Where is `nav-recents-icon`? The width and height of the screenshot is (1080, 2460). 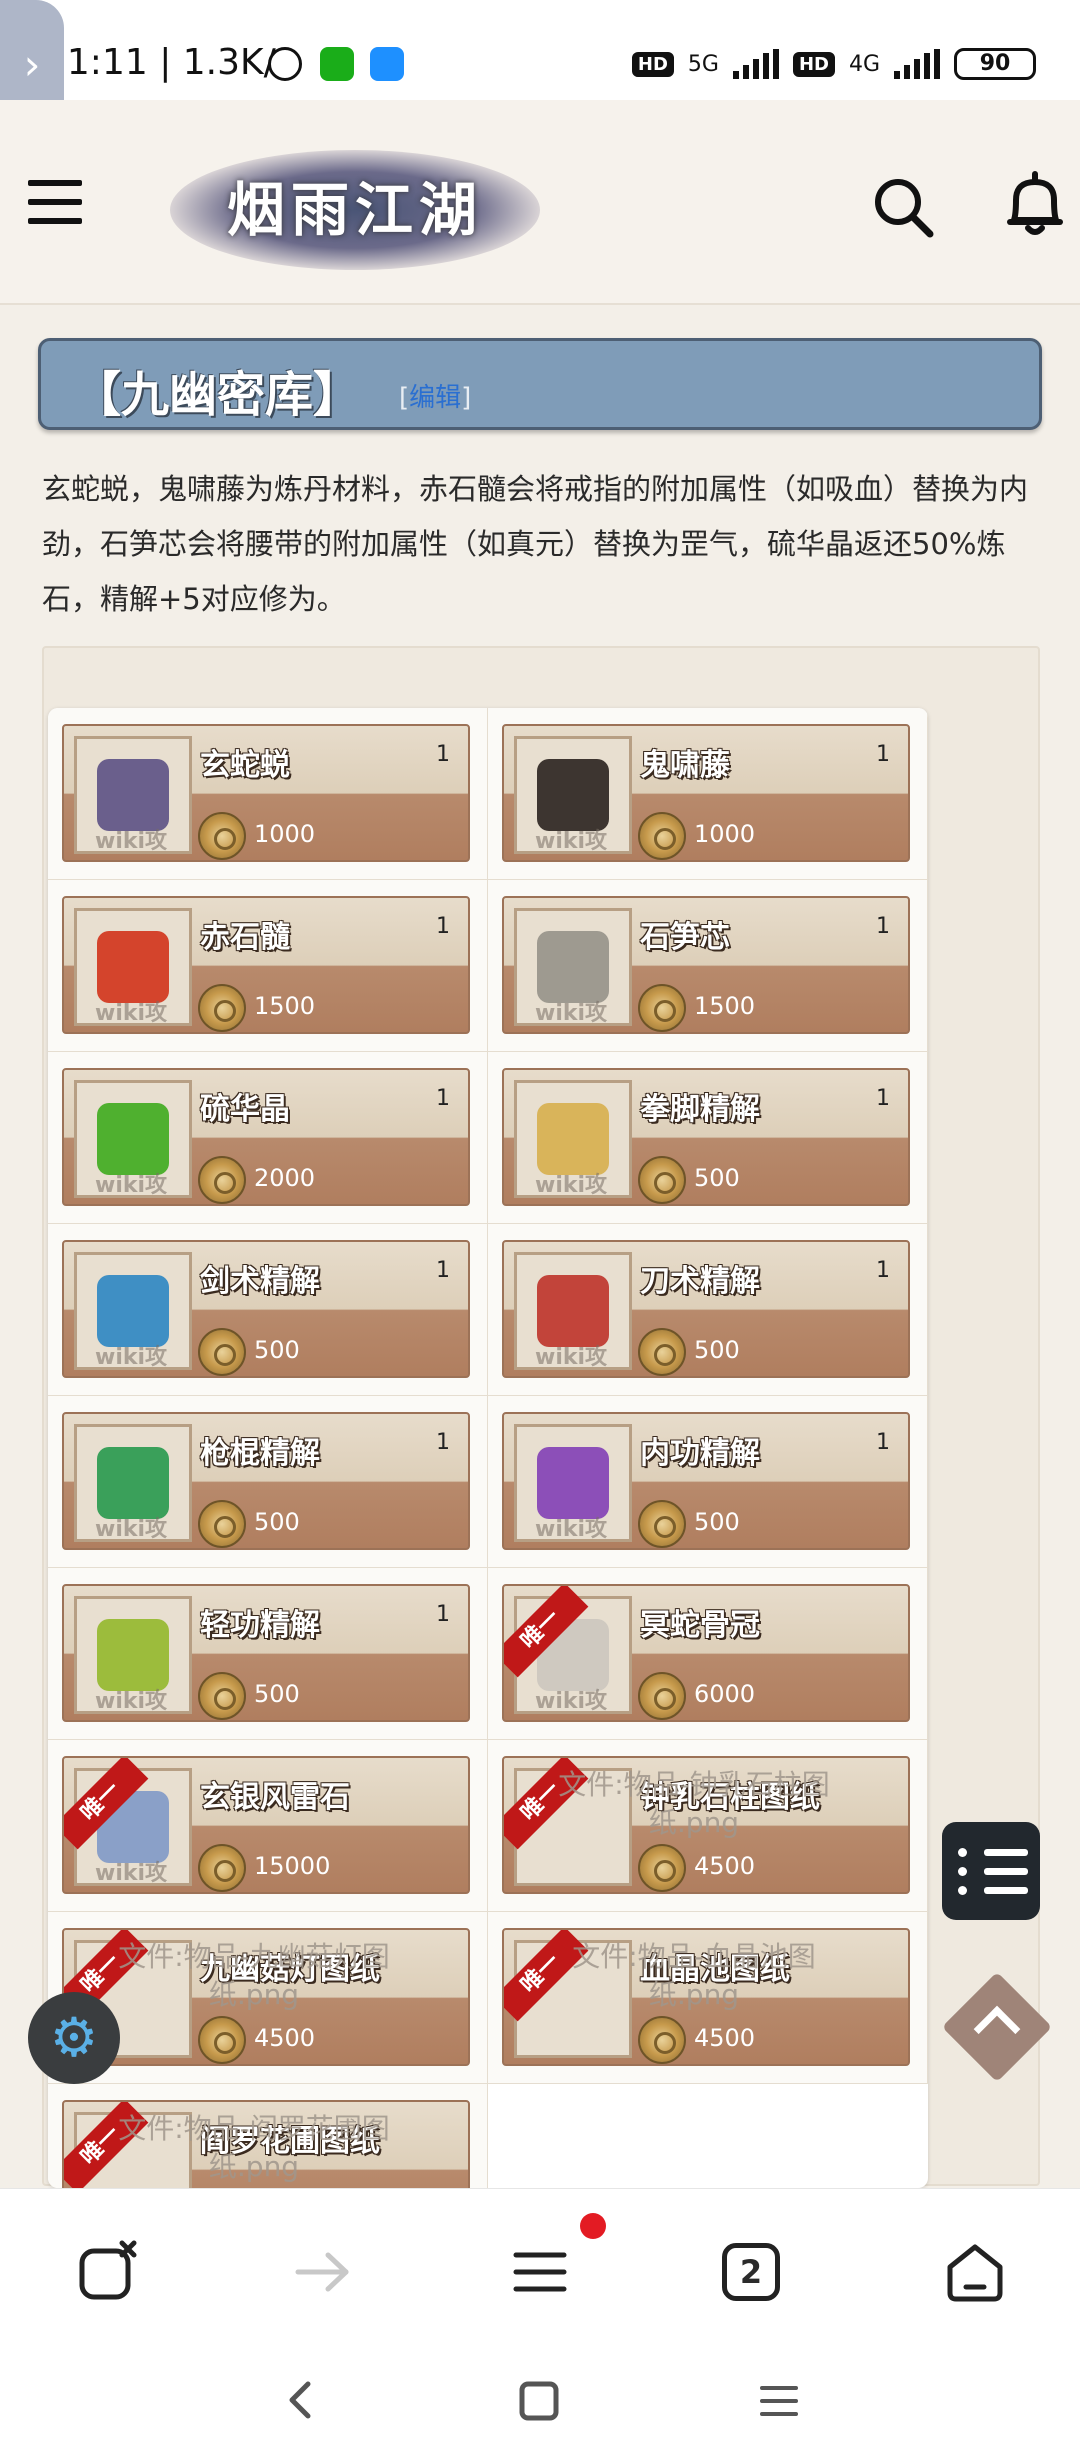
nav-recents-icon is located at coordinates (779, 2401).